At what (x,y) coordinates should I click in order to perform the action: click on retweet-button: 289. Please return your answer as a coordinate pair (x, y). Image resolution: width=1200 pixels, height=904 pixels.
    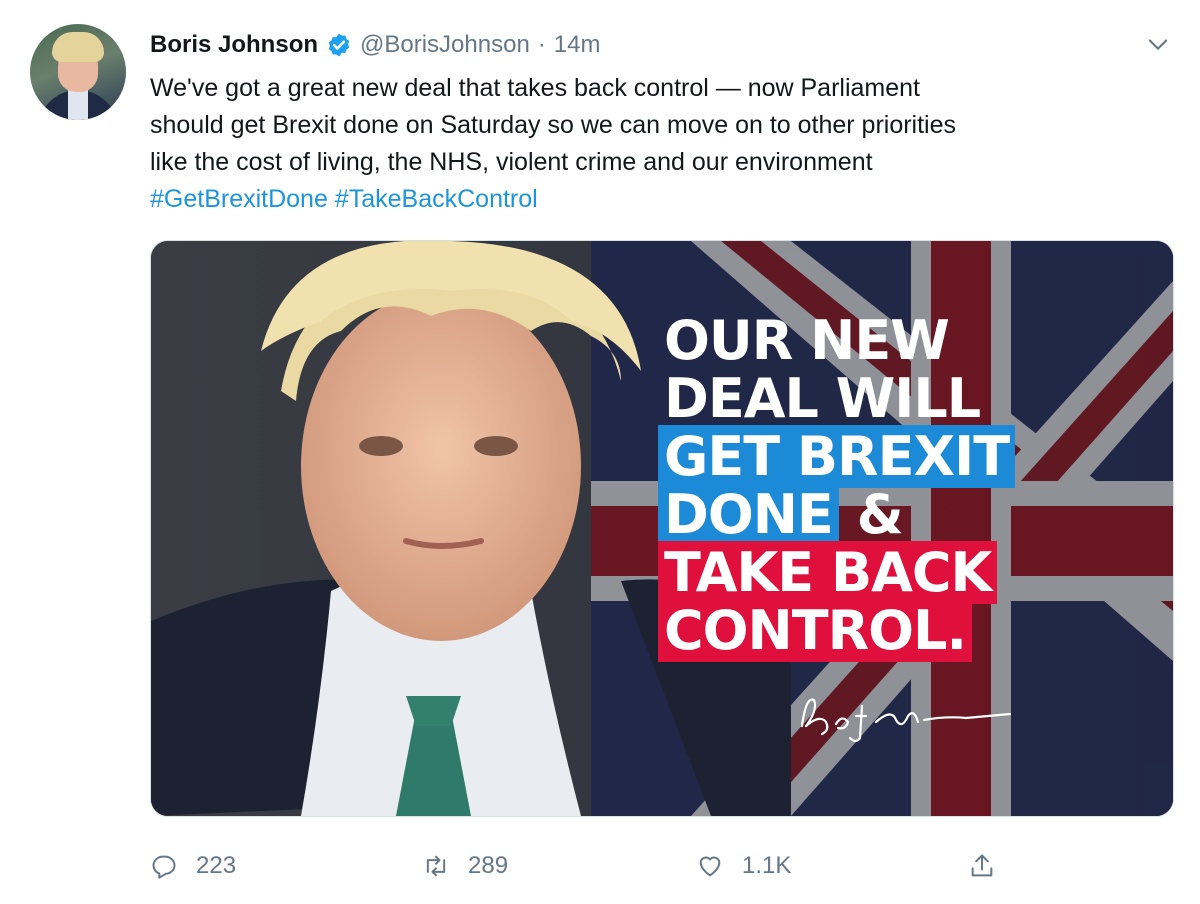
    Looking at the image, I should click on (465, 866).